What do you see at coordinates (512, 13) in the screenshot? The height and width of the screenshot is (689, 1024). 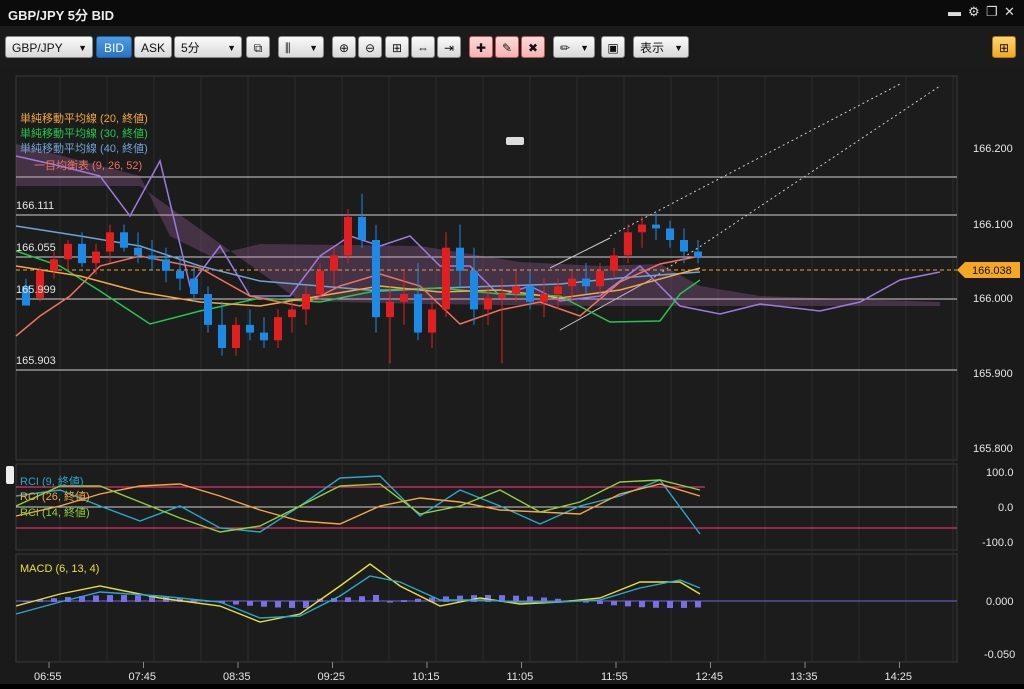 I see `window-titlebar: GBP/JPY 5分 BID ▬ ⚙ ❐ ✕` at bounding box center [512, 13].